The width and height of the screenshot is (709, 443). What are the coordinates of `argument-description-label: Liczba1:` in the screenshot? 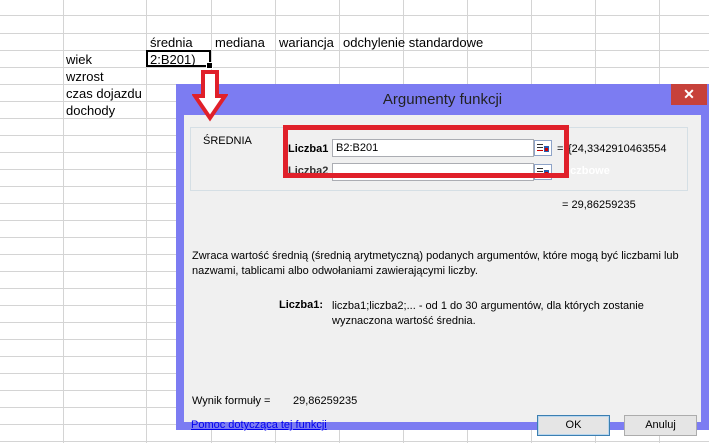 It's located at (301, 305).